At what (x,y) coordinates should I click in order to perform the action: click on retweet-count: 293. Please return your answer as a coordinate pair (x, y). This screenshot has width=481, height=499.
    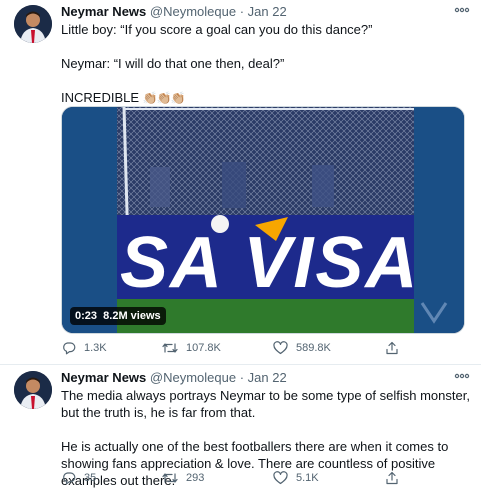
    Looking at the image, I should click on (195, 478).